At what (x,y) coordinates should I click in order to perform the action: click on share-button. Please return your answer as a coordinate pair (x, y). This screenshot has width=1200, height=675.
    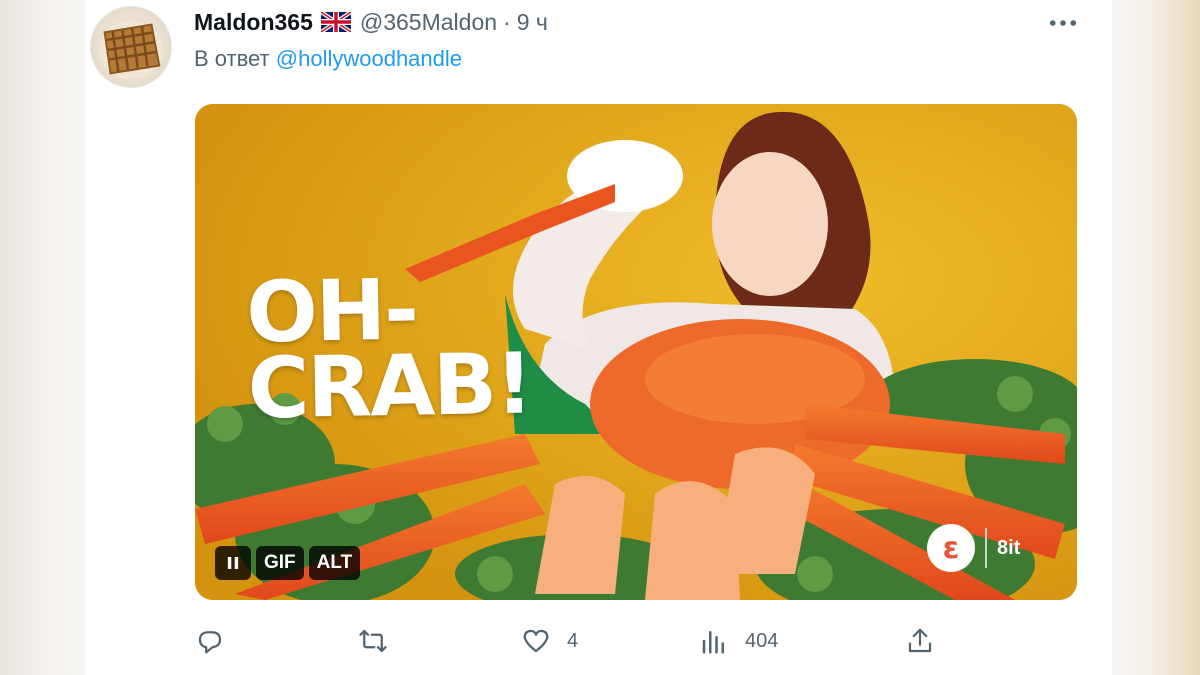
    Looking at the image, I should click on (920, 641).